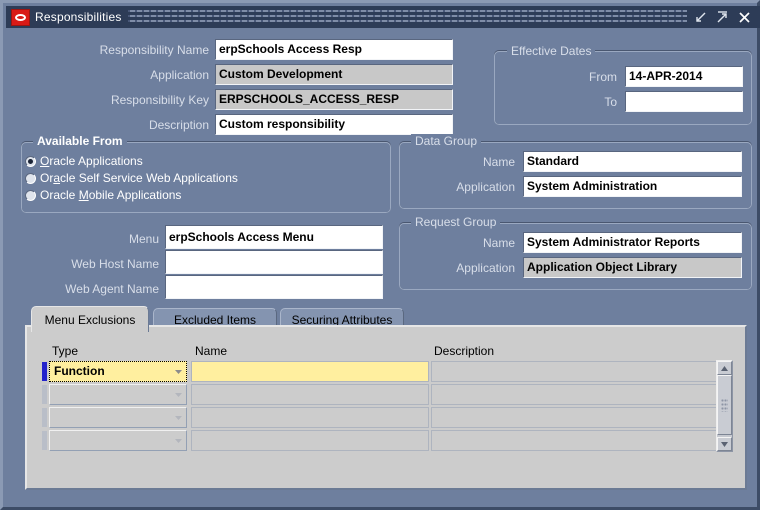  Describe the element at coordinates (143, 239) in the screenshot. I see `menu-label: Menu` at that location.